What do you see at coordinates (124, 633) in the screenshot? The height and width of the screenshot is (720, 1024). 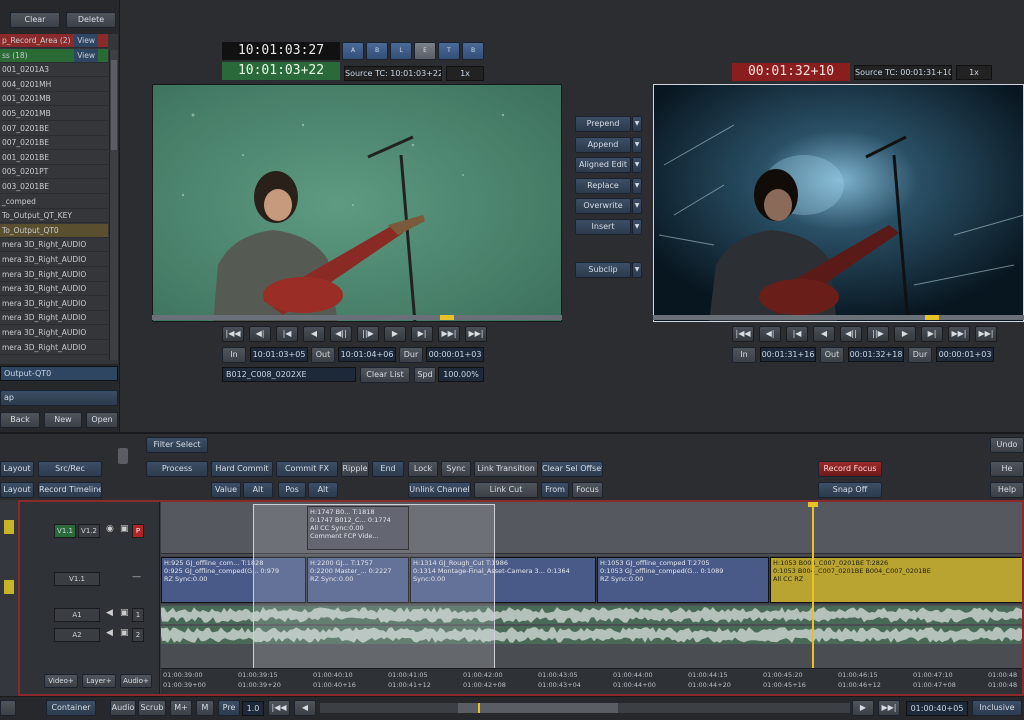 I see `lock-icon-a2: ▣` at bounding box center [124, 633].